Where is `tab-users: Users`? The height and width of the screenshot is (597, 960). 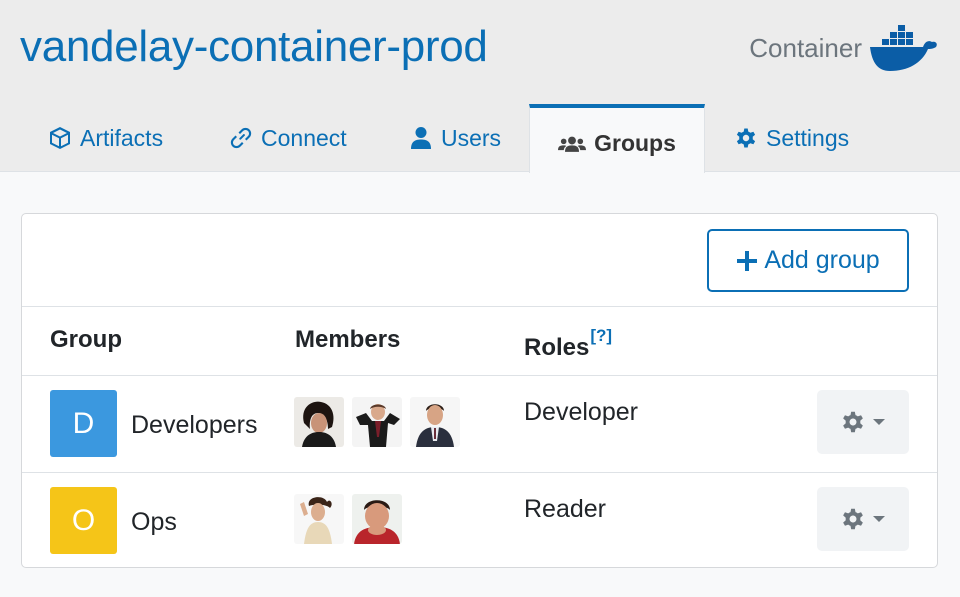
tab-users: Users is located at coordinates (455, 138).